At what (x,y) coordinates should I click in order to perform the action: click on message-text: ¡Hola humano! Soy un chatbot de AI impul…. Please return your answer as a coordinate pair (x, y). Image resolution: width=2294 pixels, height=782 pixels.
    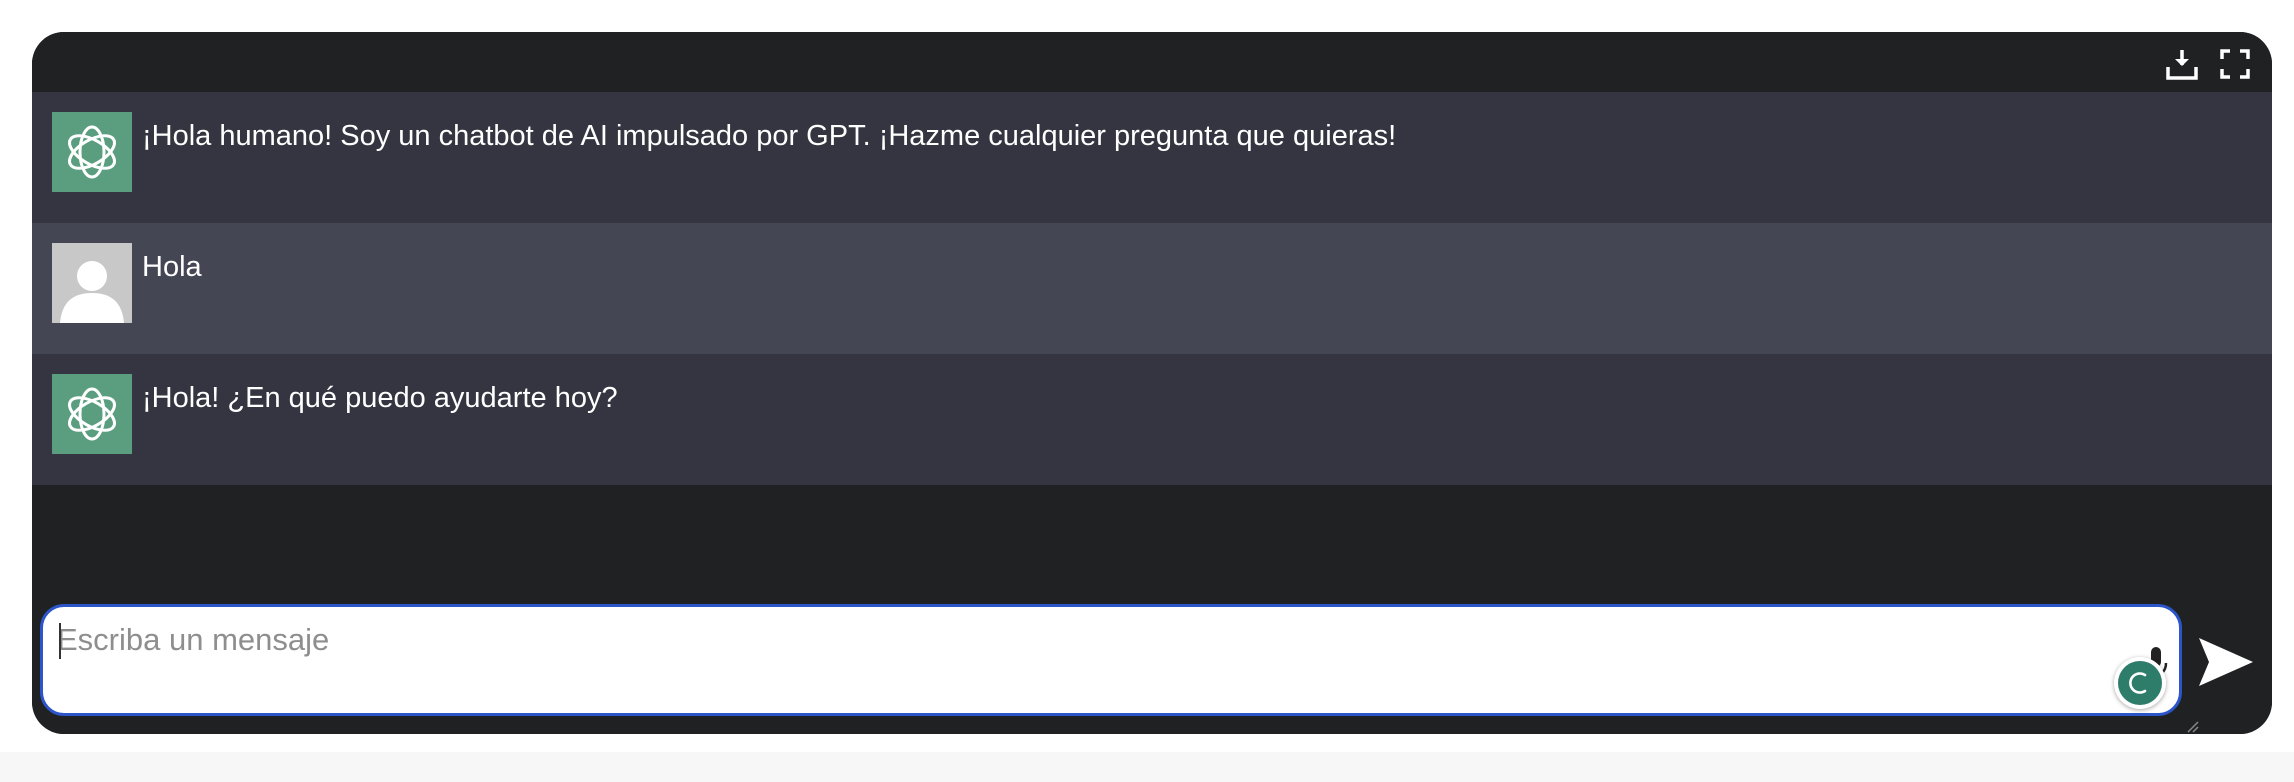
    Looking at the image, I should click on (769, 136).